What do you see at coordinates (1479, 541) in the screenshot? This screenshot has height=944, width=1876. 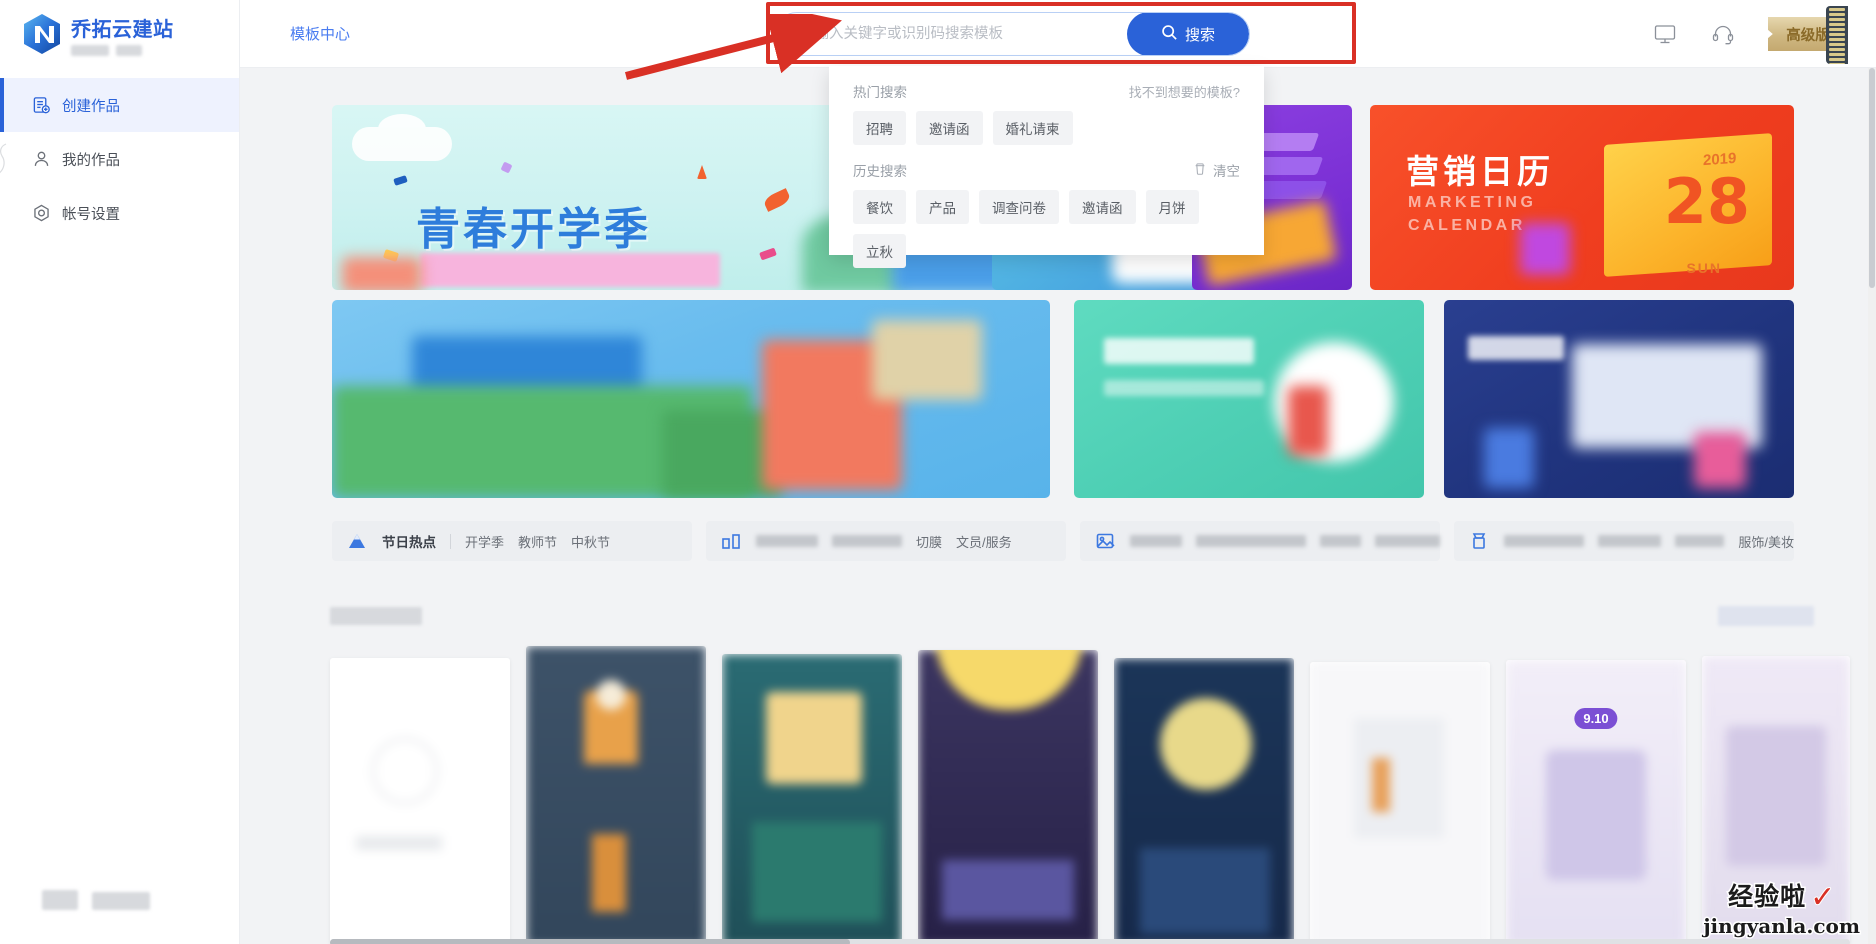 I see `style-icon` at bounding box center [1479, 541].